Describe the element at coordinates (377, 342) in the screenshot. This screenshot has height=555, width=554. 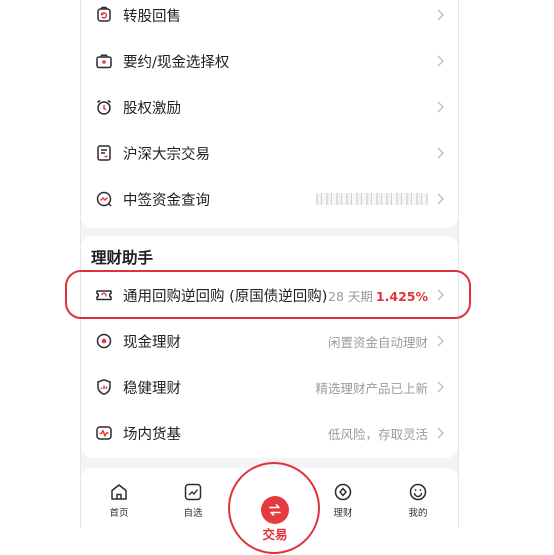
I see `menu-item-hint: 闲置资金自动理财` at that location.